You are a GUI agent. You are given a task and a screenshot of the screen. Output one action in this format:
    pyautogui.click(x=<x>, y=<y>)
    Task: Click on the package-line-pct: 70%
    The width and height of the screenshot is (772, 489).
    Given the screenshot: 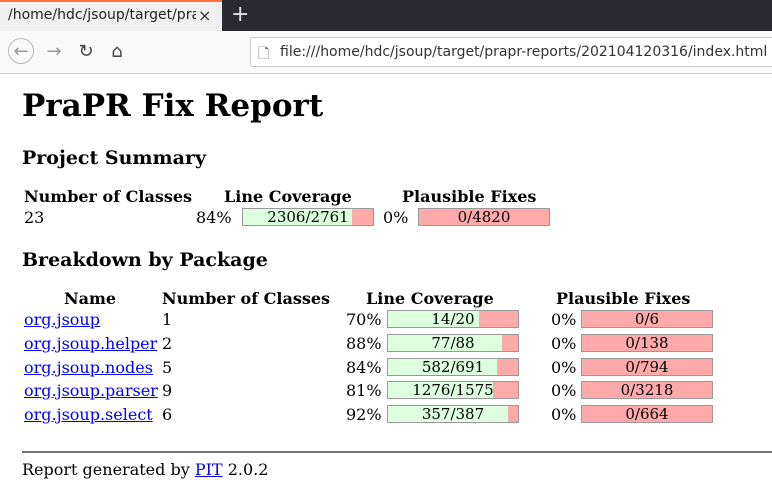 What is the action you would take?
    pyautogui.click(x=364, y=319)
    